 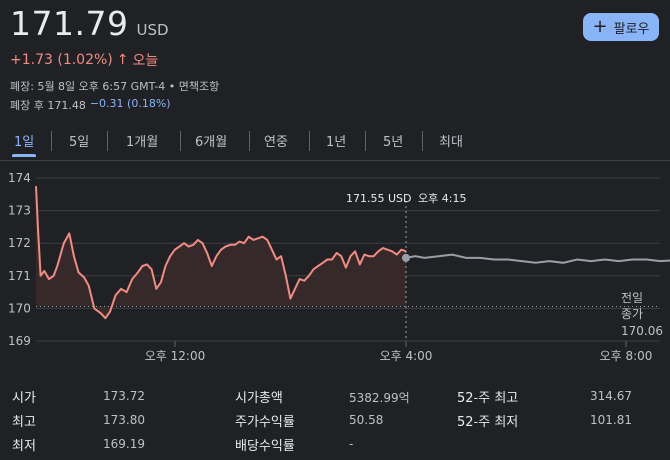 I want to click on stat-value: 169.19, so click(x=124, y=444).